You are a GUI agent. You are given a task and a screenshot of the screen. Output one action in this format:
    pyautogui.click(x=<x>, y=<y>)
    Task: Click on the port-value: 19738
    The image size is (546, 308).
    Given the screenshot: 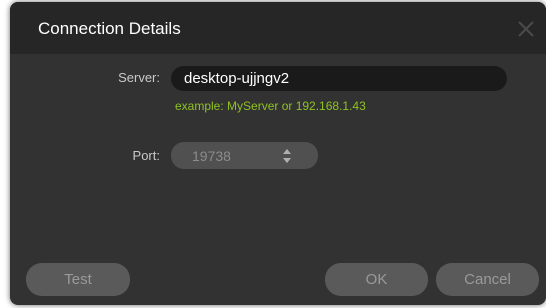 What is the action you would take?
    pyautogui.click(x=211, y=156)
    